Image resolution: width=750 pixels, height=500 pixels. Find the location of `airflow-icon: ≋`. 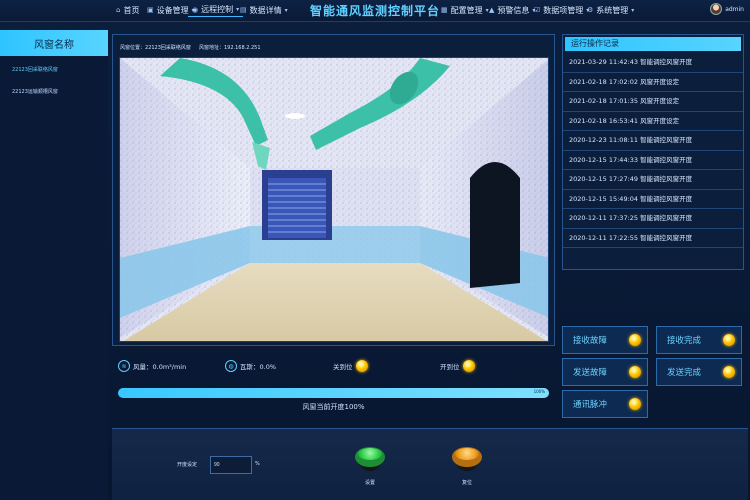

airflow-icon: ≋ is located at coordinates (124, 366).